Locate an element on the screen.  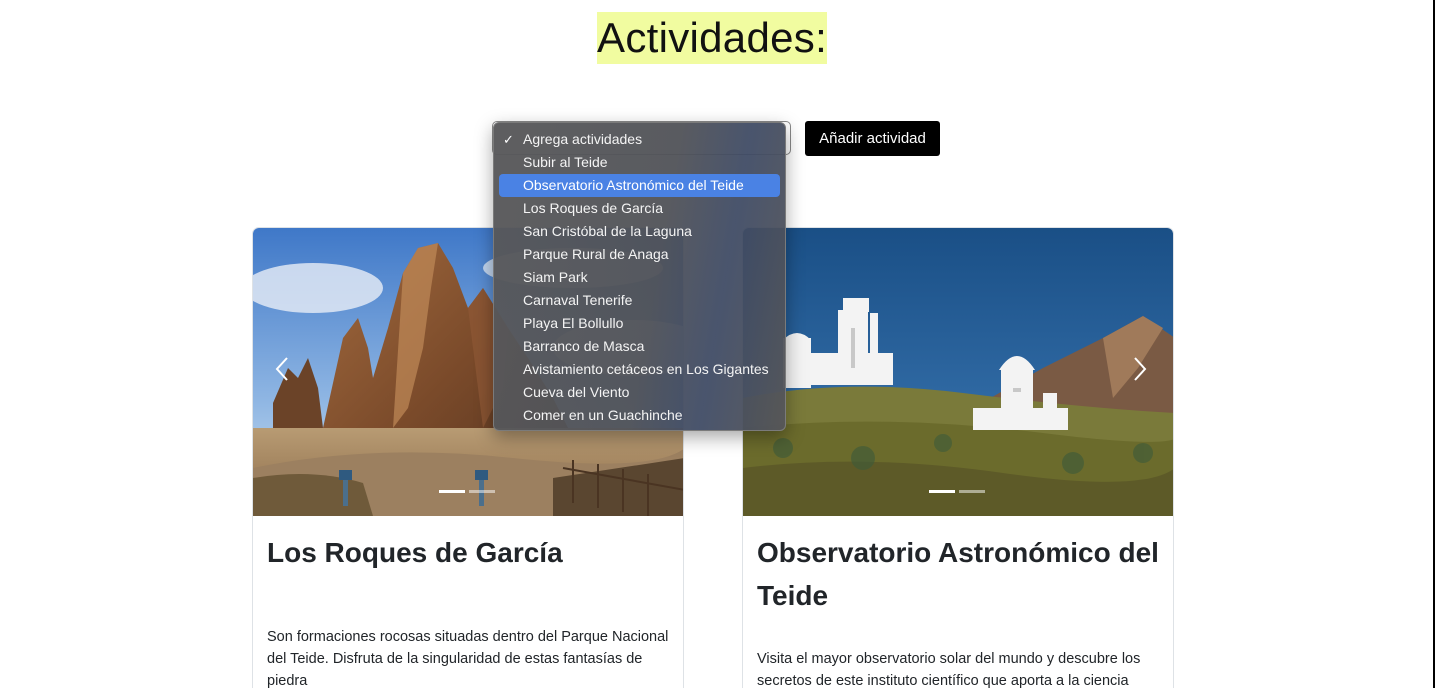
page-title: Actividades: is located at coordinates (712, 38).